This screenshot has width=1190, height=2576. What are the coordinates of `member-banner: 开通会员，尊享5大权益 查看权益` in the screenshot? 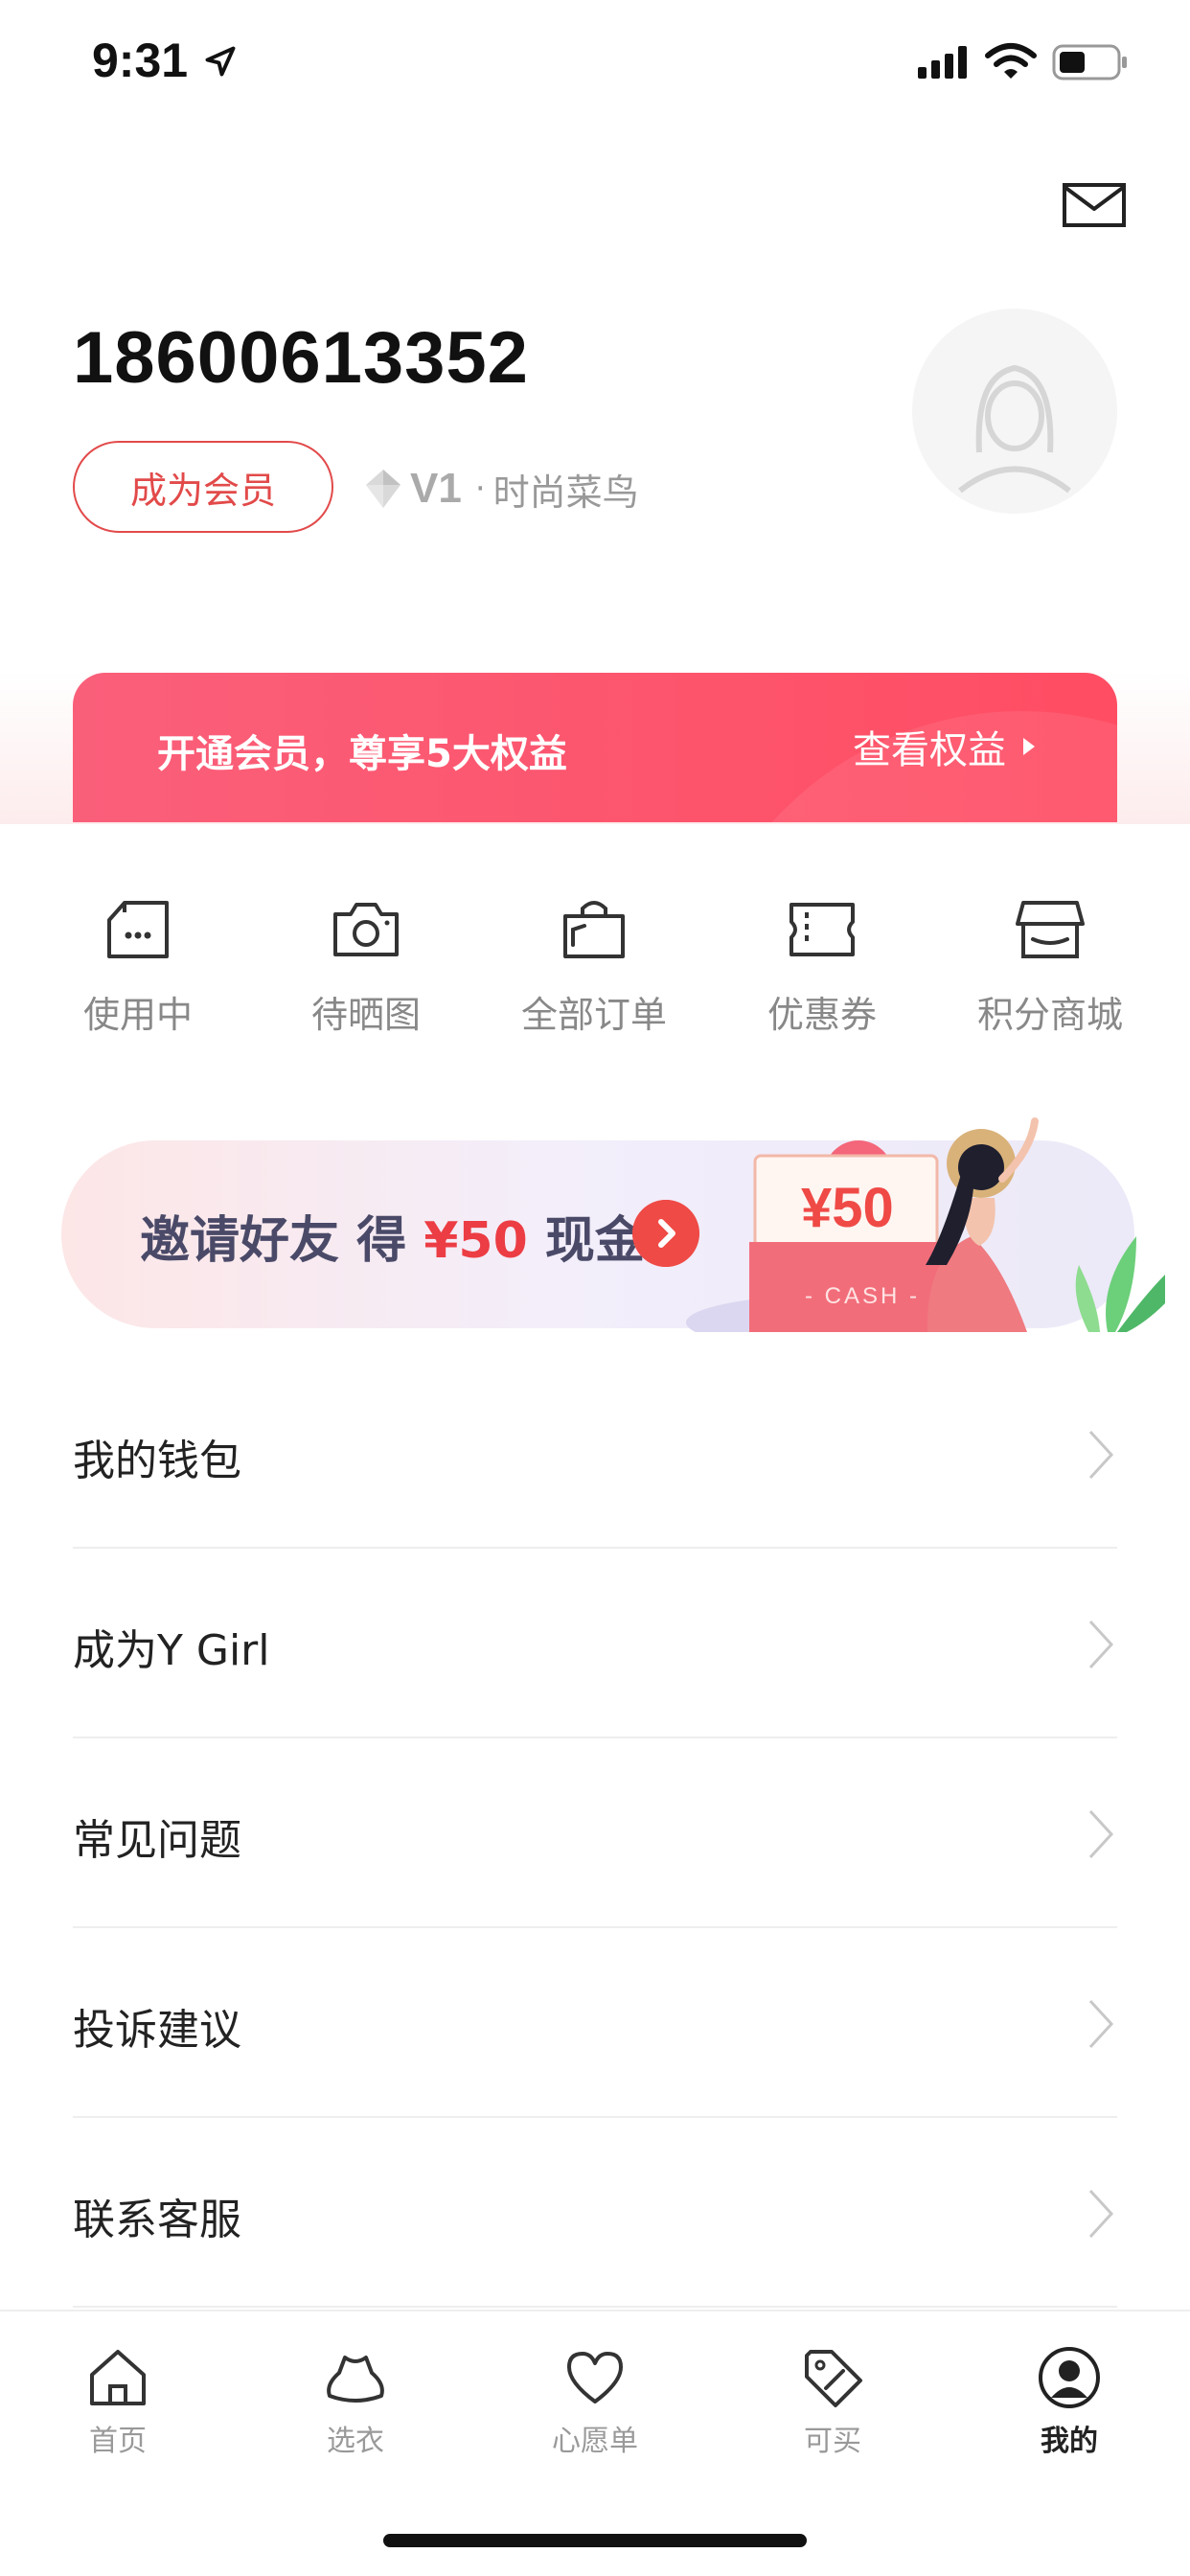 It's located at (595, 747).